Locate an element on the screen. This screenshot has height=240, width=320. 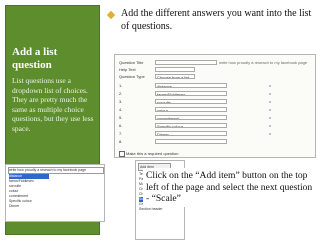
option-number: 6. is located at coordinates (121, 125).